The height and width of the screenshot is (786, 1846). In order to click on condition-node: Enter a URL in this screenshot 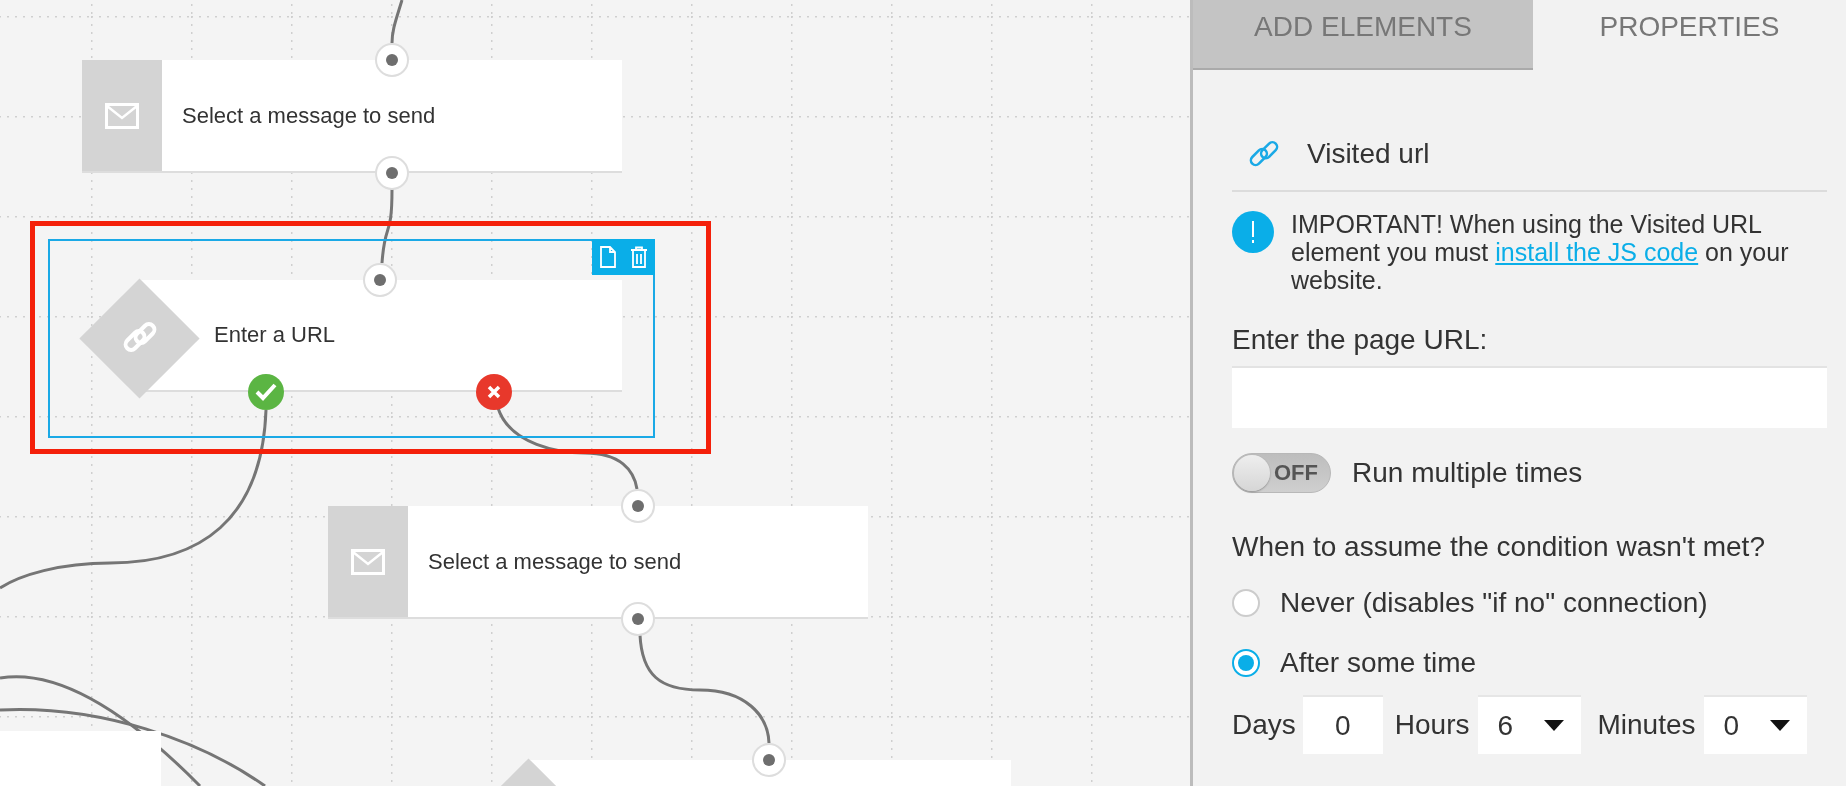, I will do `click(381, 336)`.